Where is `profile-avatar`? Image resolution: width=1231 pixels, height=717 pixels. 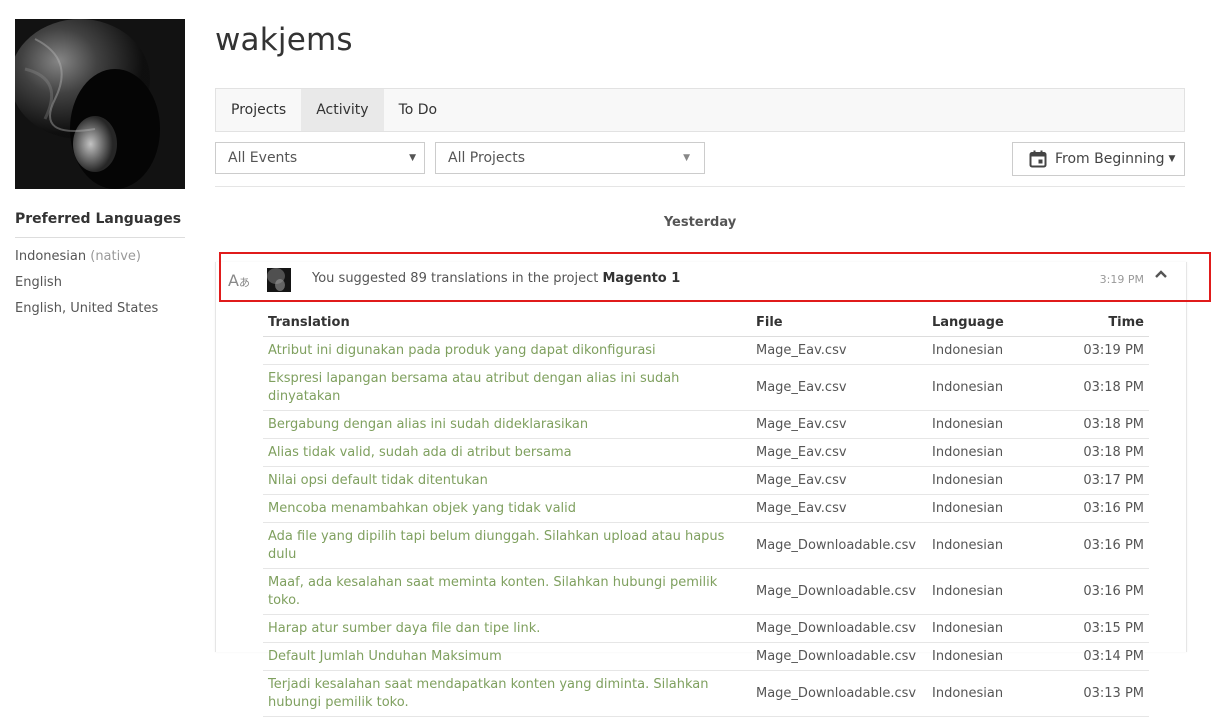 profile-avatar is located at coordinates (100, 104).